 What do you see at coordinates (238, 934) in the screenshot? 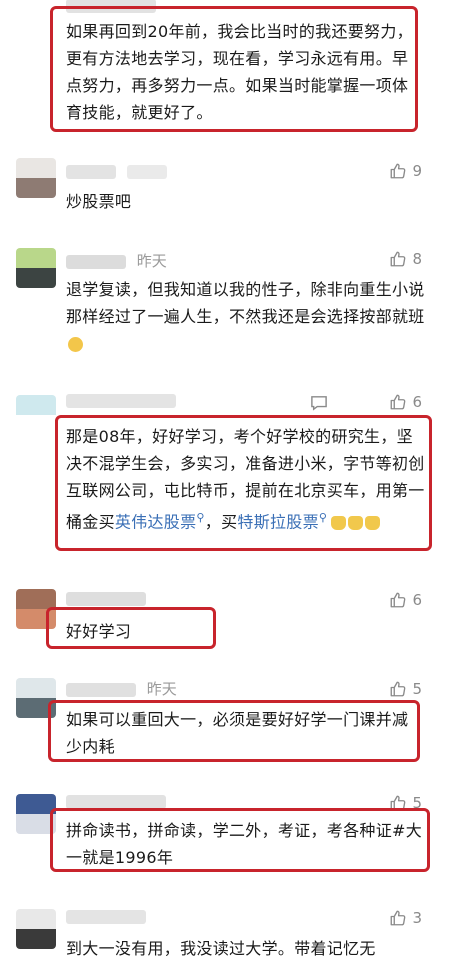
I see `comment-8: 3 到大一没有用，我没读过大学。带着记忆无` at bounding box center [238, 934].